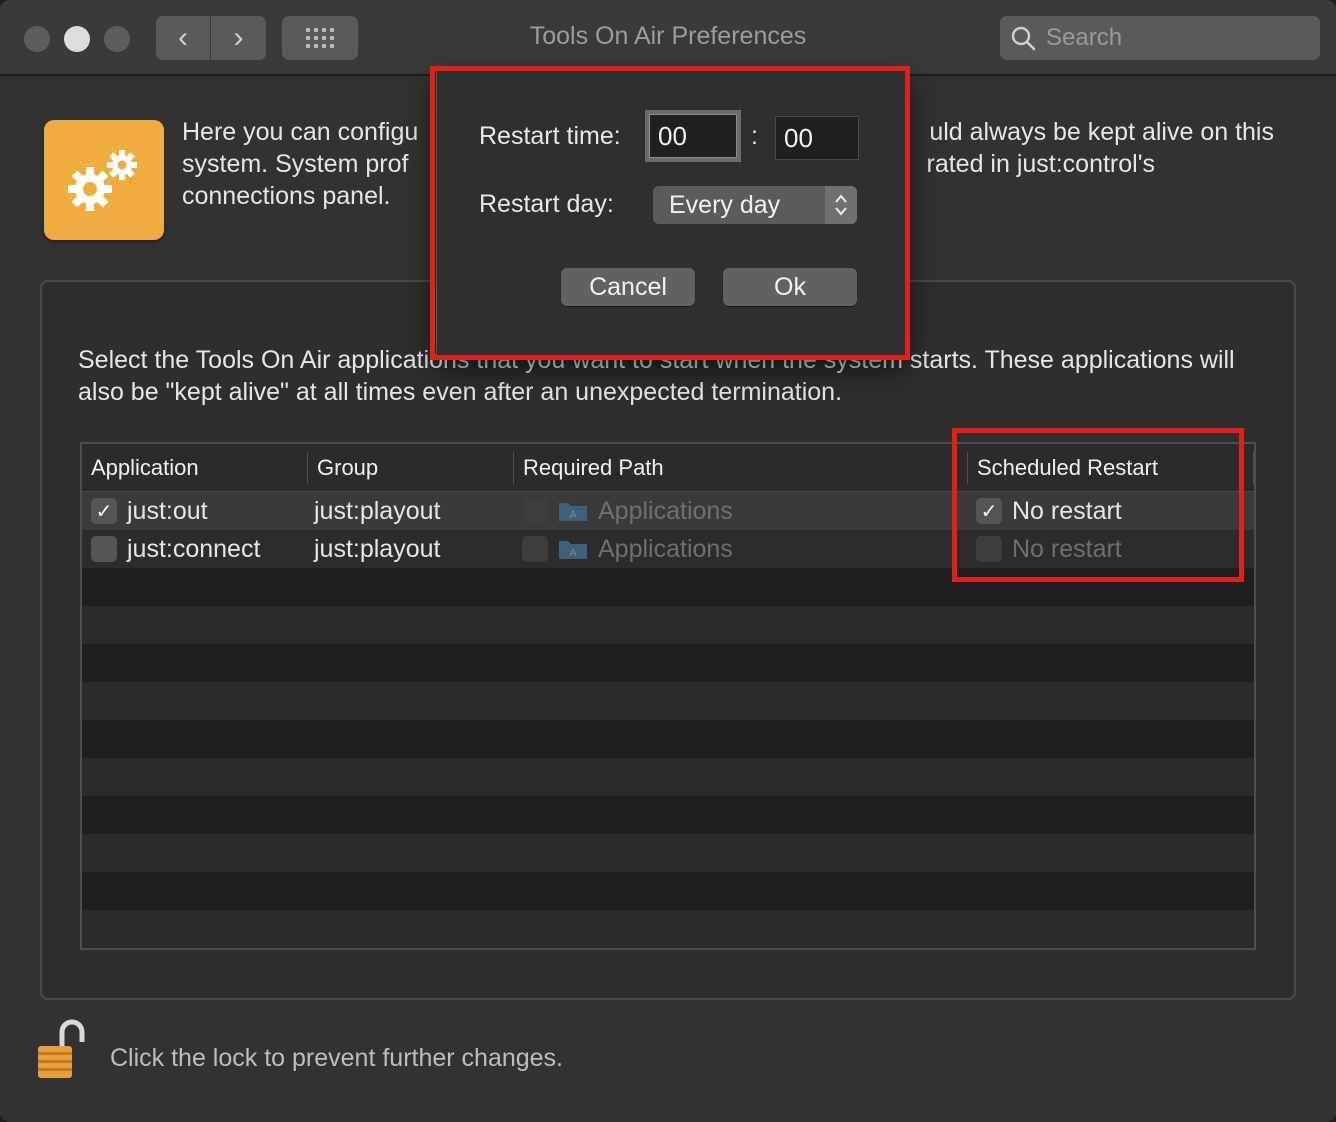 The width and height of the screenshot is (1336, 1122). I want to click on intro-line3: connections panel., so click(286, 196).